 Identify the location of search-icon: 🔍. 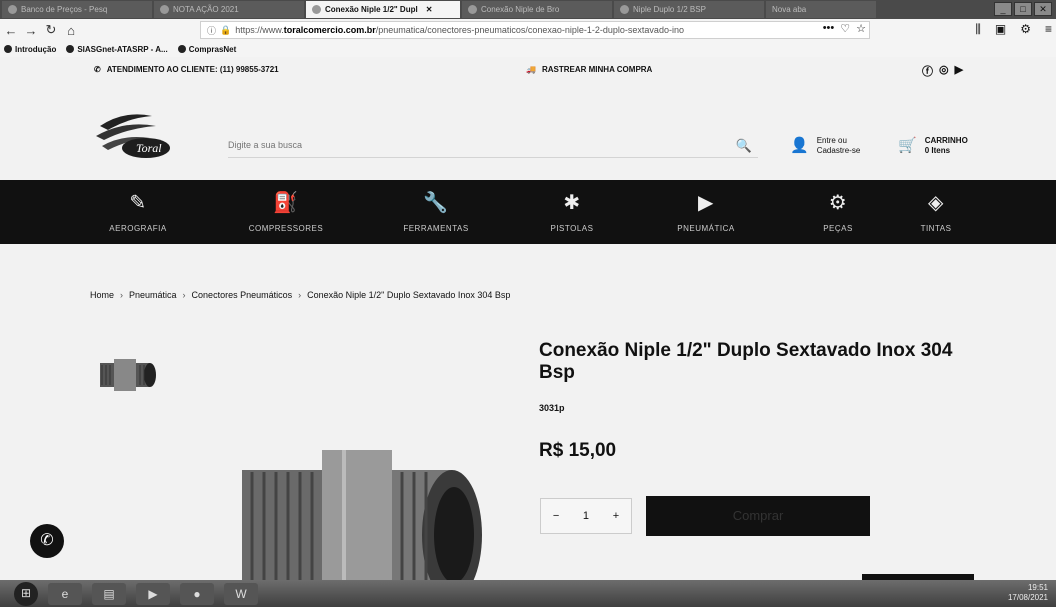
(744, 146).